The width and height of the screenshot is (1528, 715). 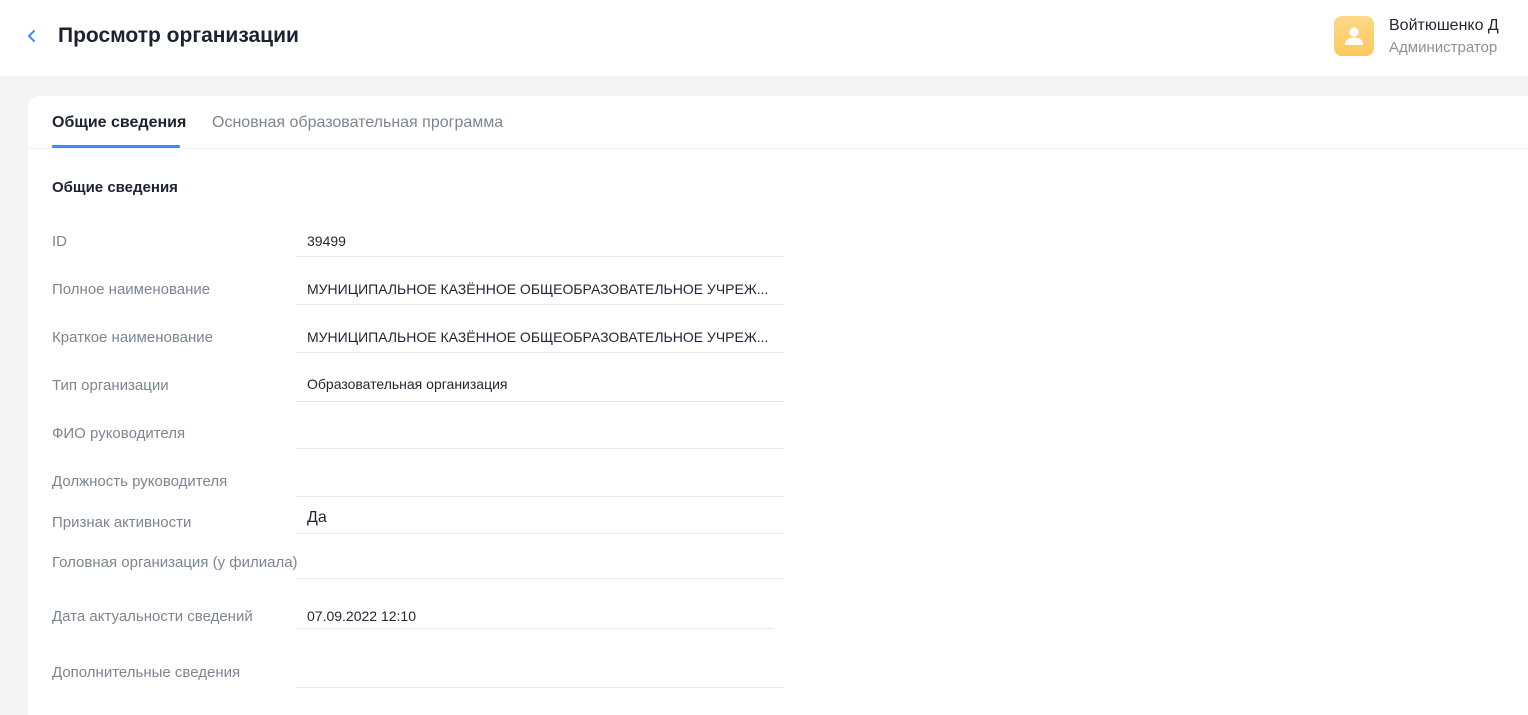 I want to click on section-title: Общие сведения, so click(x=115, y=187).